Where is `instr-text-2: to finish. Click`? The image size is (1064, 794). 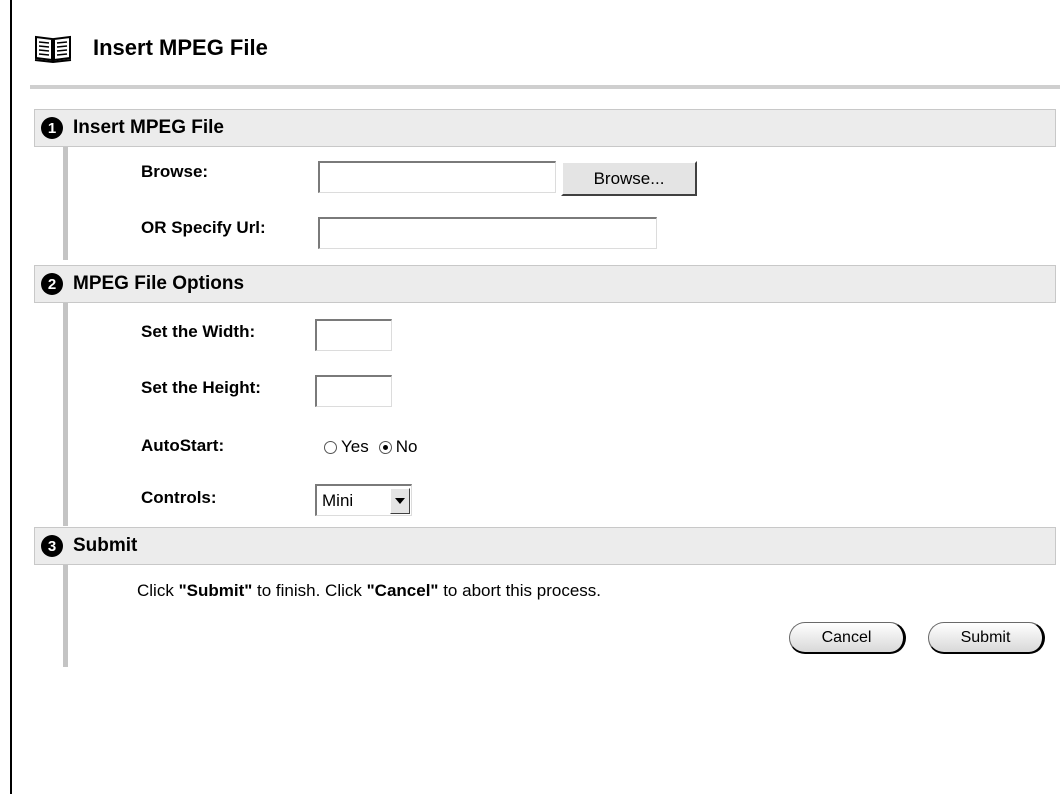 instr-text-2: to finish. Click is located at coordinates (309, 590).